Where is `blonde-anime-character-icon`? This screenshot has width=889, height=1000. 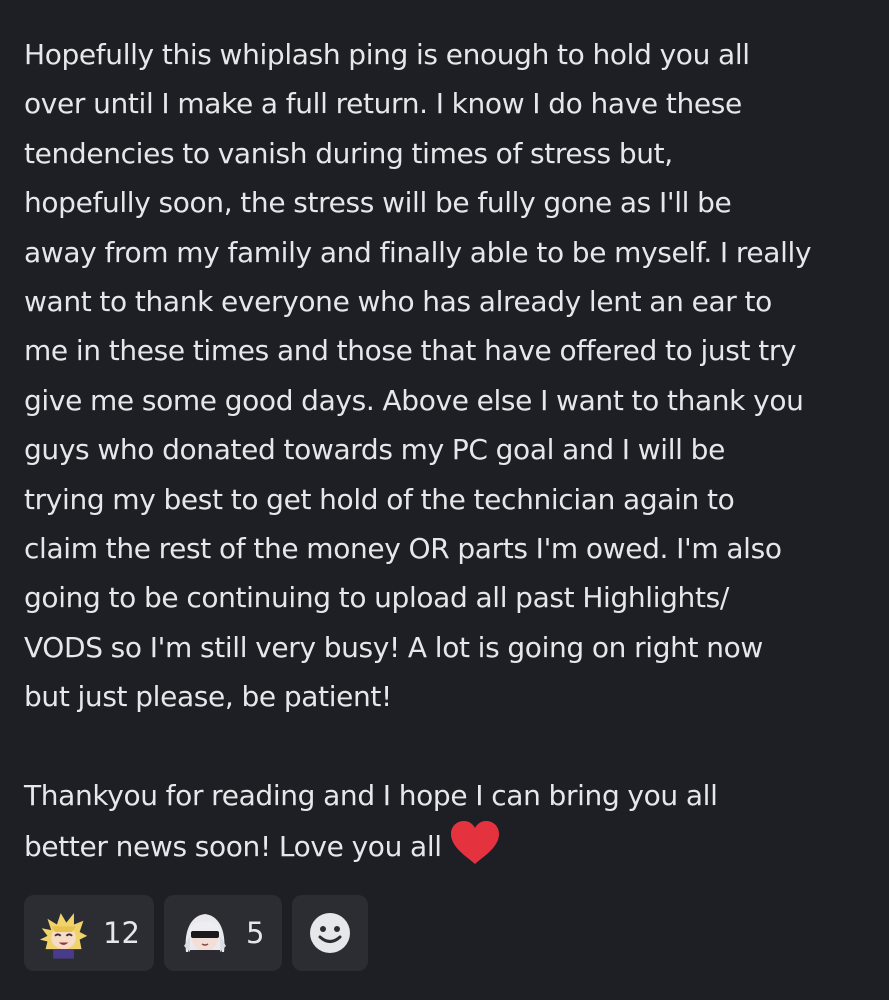 blonde-anime-character-icon is located at coordinates (63, 936).